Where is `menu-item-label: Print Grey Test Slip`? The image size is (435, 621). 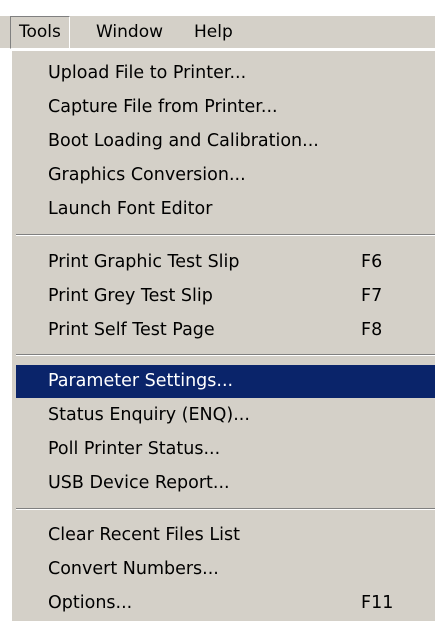 menu-item-label: Print Grey Test Slip is located at coordinates (130, 296).